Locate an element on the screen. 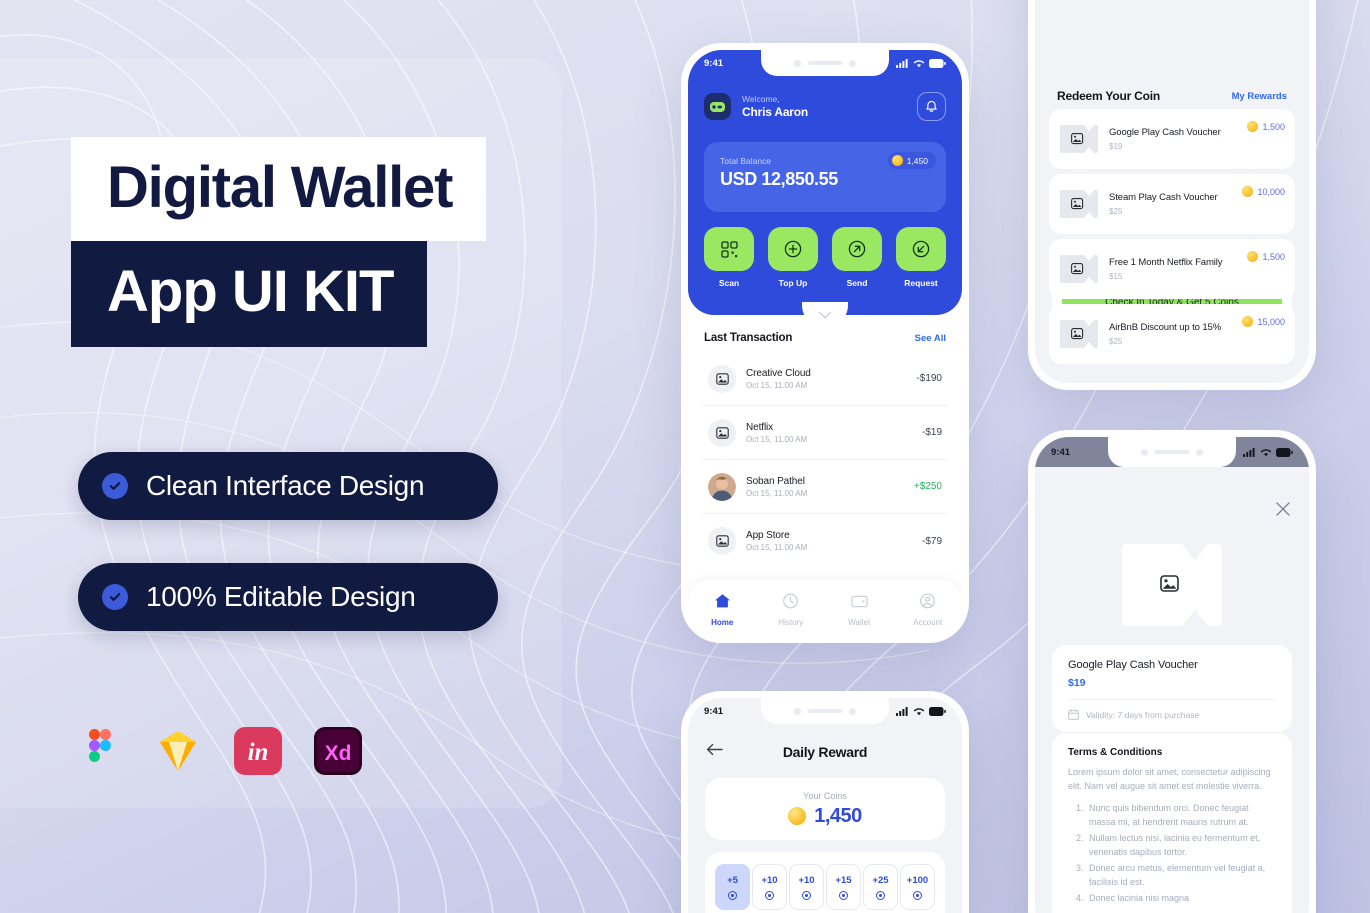 The width and height of the screenshot is (1370, 913). reward-coin-value: 15,000 is located at coordinates (1271, 321).